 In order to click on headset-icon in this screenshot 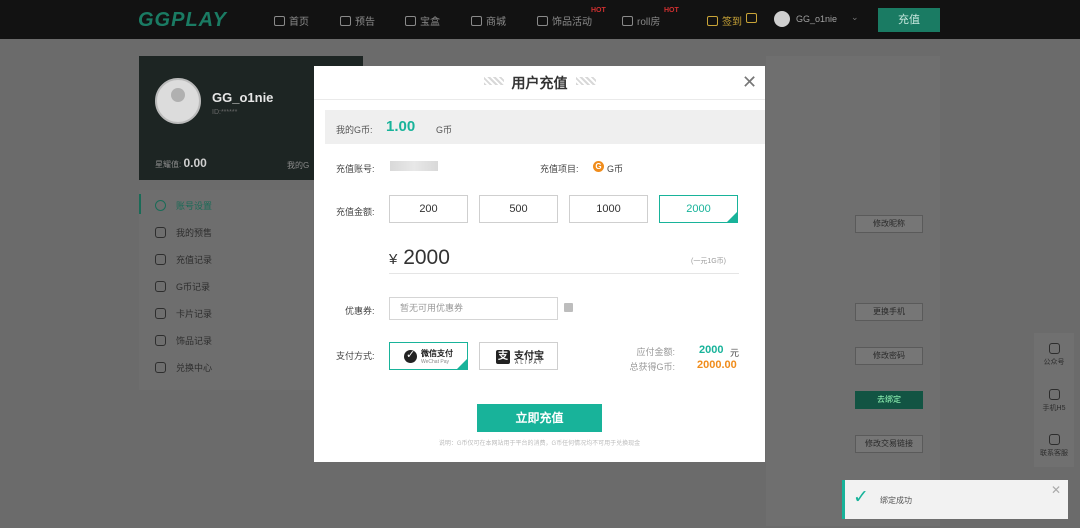, I will do `click(1054, 439)`.